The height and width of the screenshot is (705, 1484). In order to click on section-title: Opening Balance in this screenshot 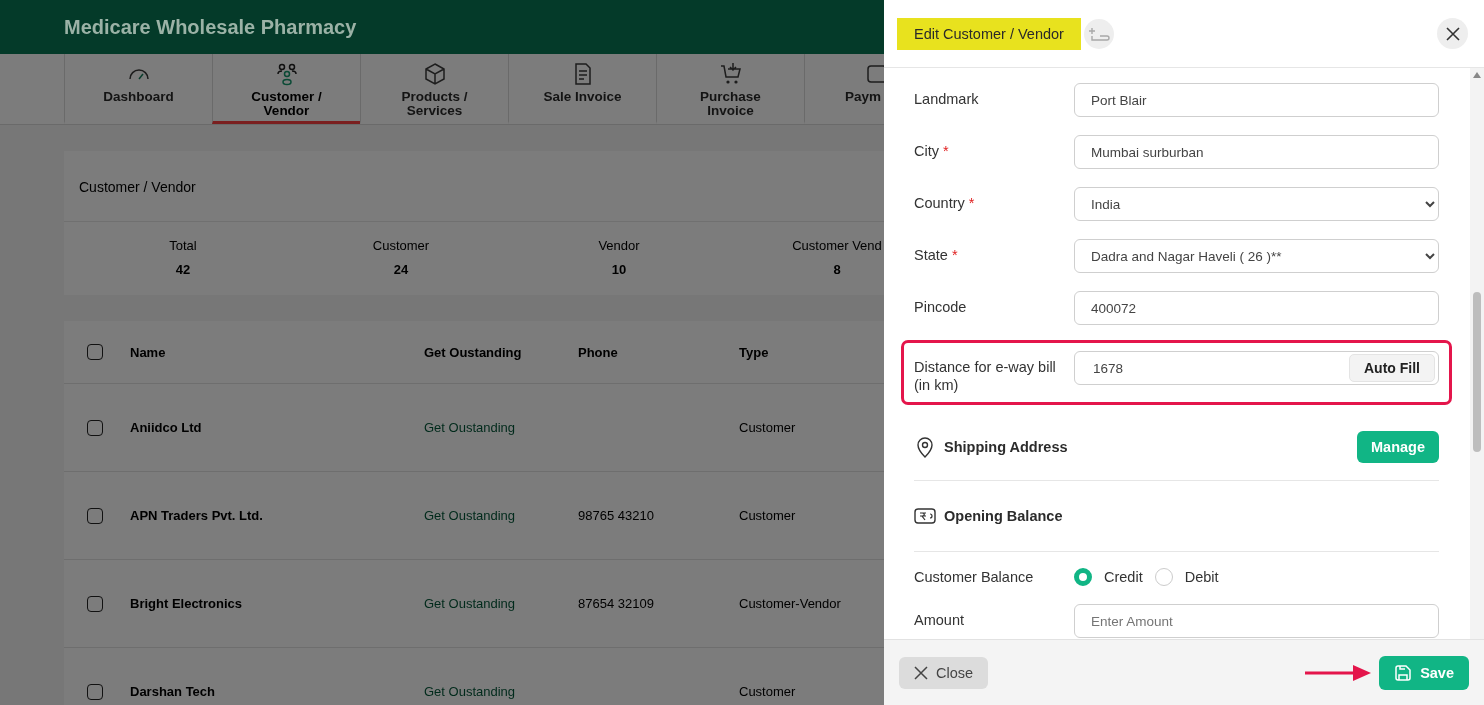, I will do `click(1003, 516)`.